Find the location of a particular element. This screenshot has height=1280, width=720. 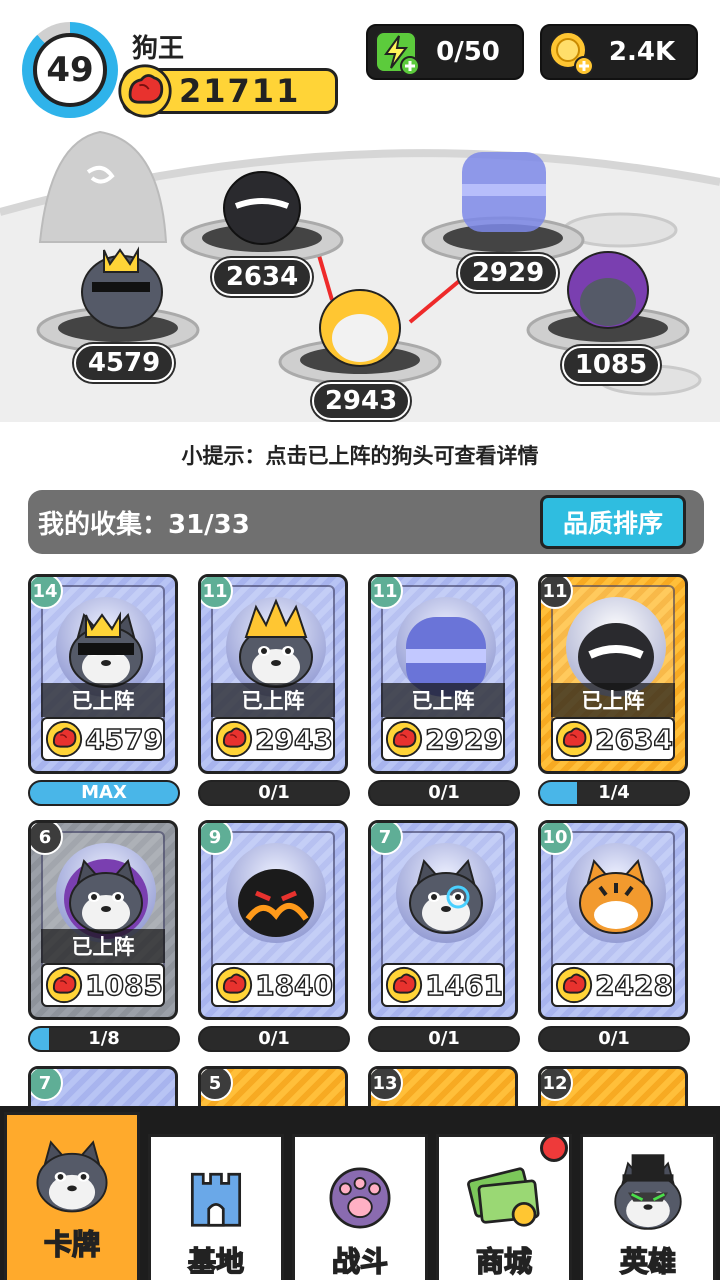

tab-shop-label: 商城 is located at coordinates (504, 1261).